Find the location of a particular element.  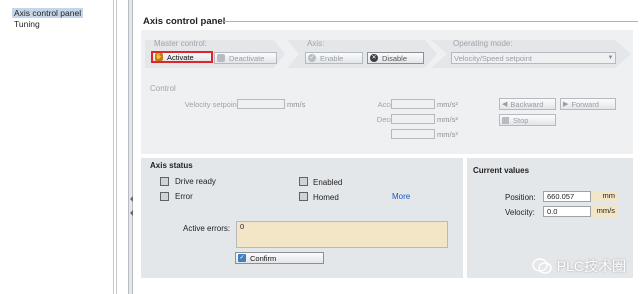

more-link: More is located at coordinates (401, 196).